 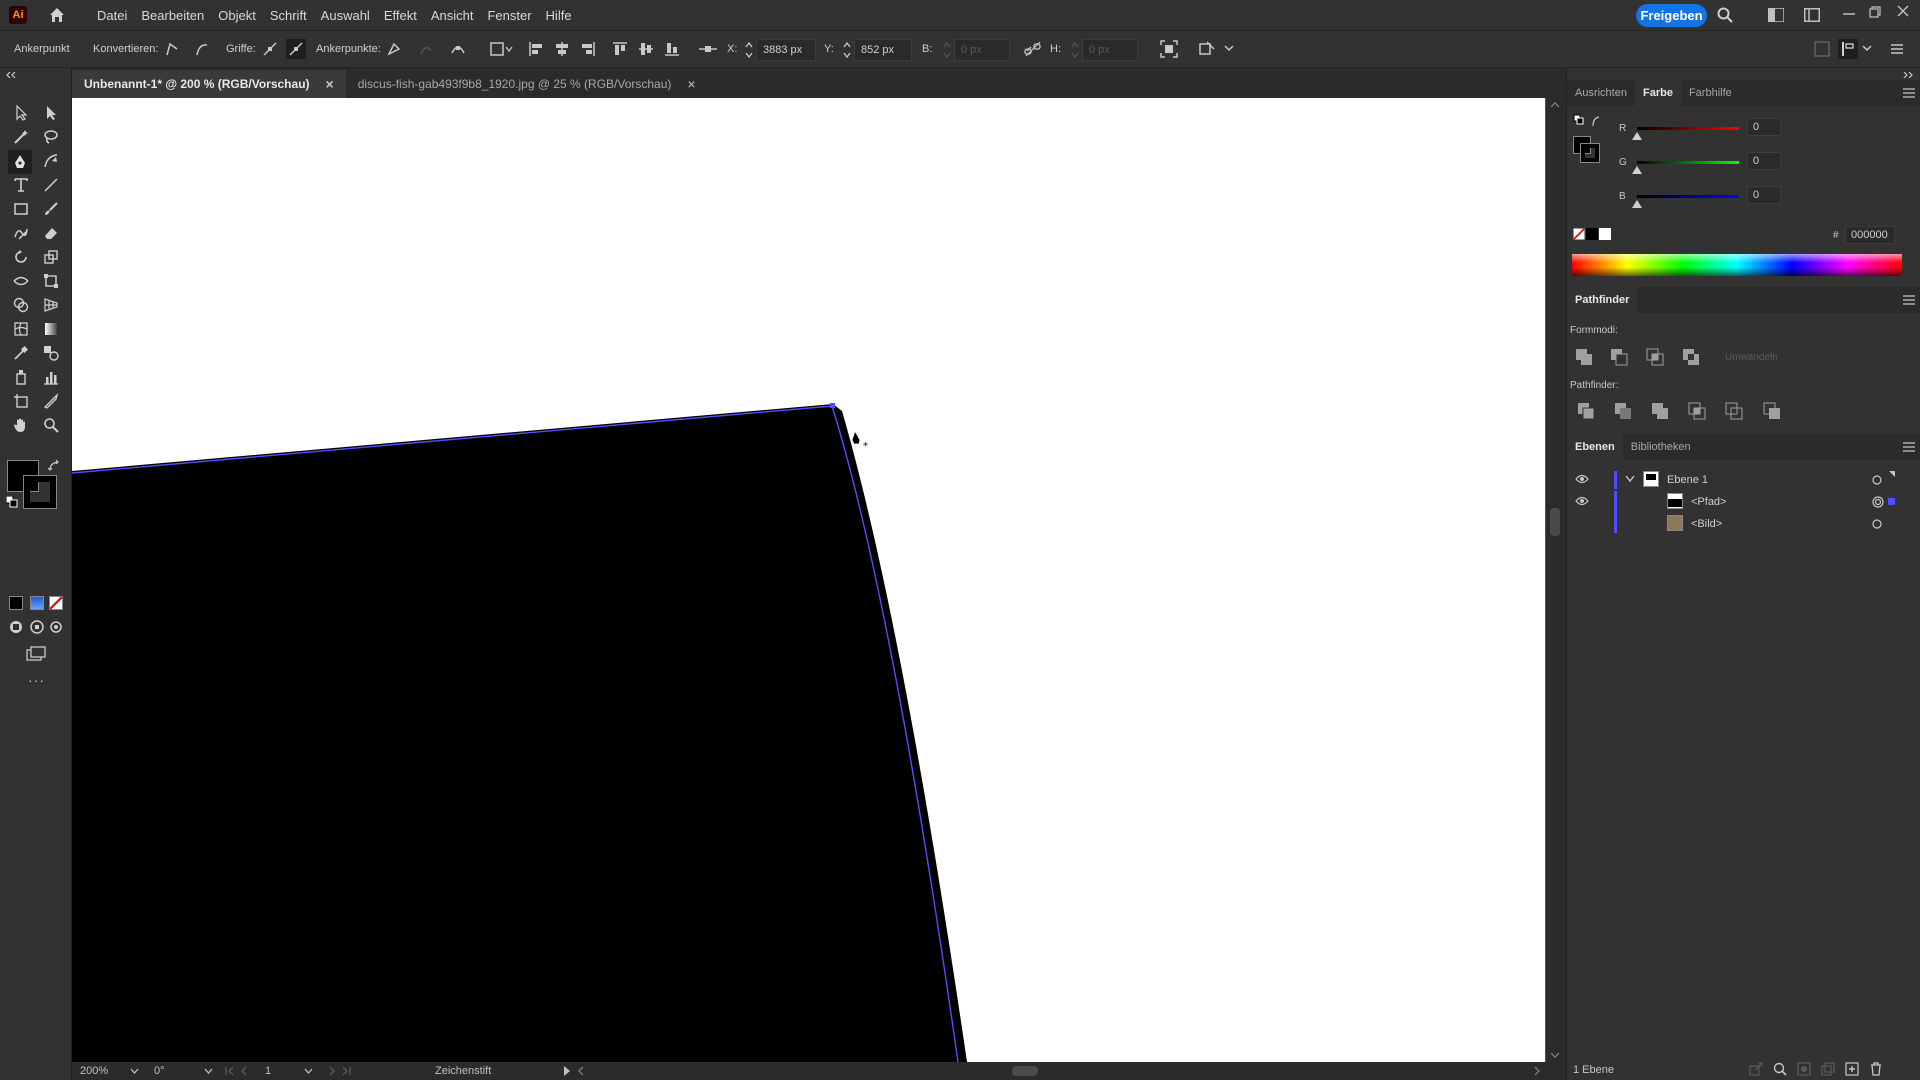 I want to click on new-layer-icon, so click(x=1852, y=1069).